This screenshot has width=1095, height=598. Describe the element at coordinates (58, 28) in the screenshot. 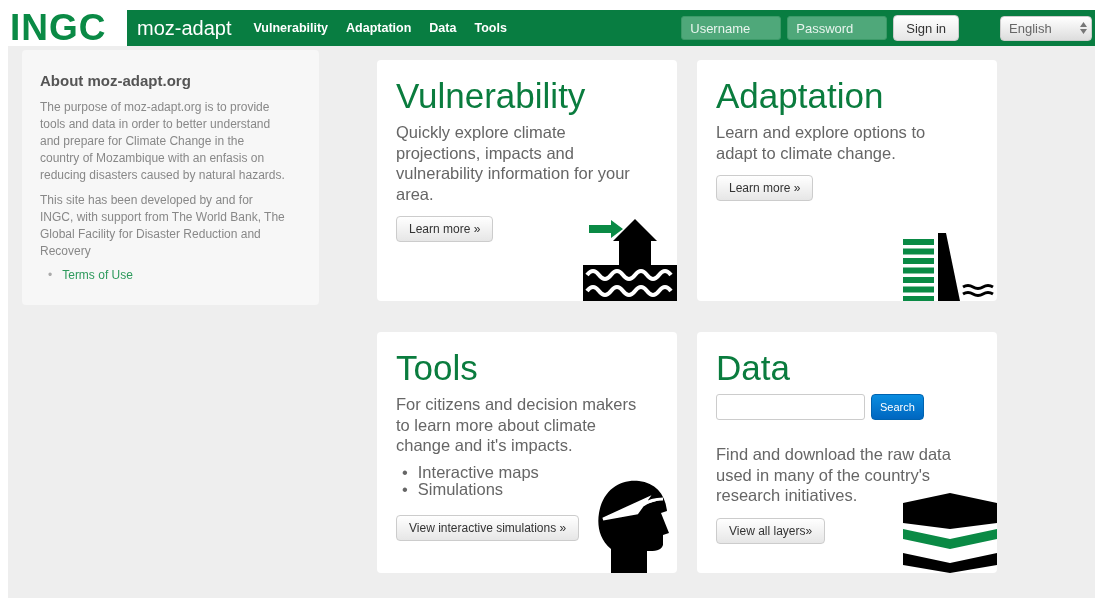

I see `ingc-logo: INGC` at that location.